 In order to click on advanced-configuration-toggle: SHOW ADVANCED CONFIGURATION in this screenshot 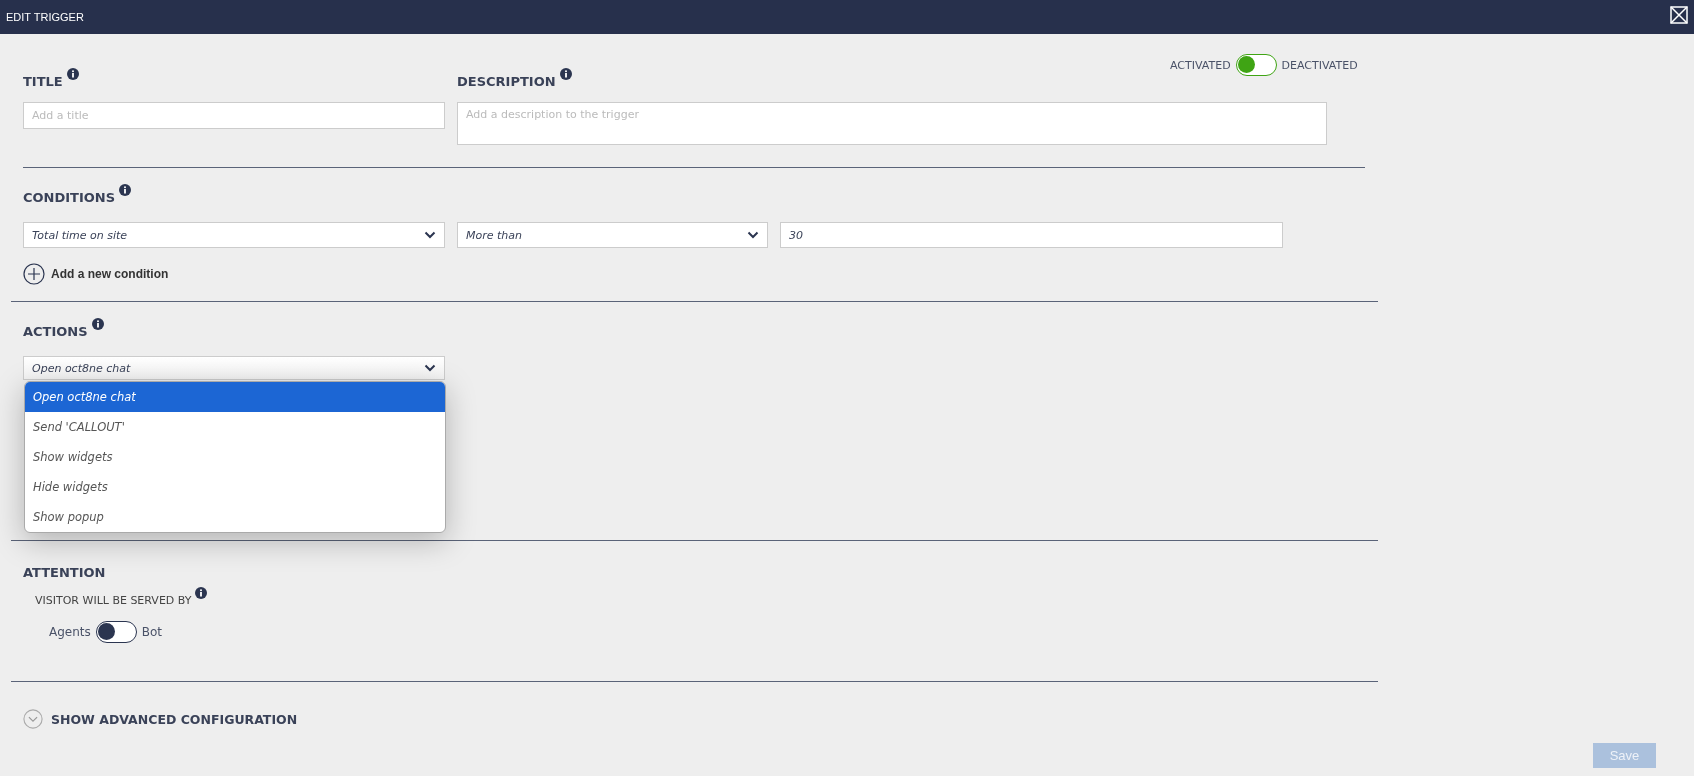, I will do `click(160, 719)`.